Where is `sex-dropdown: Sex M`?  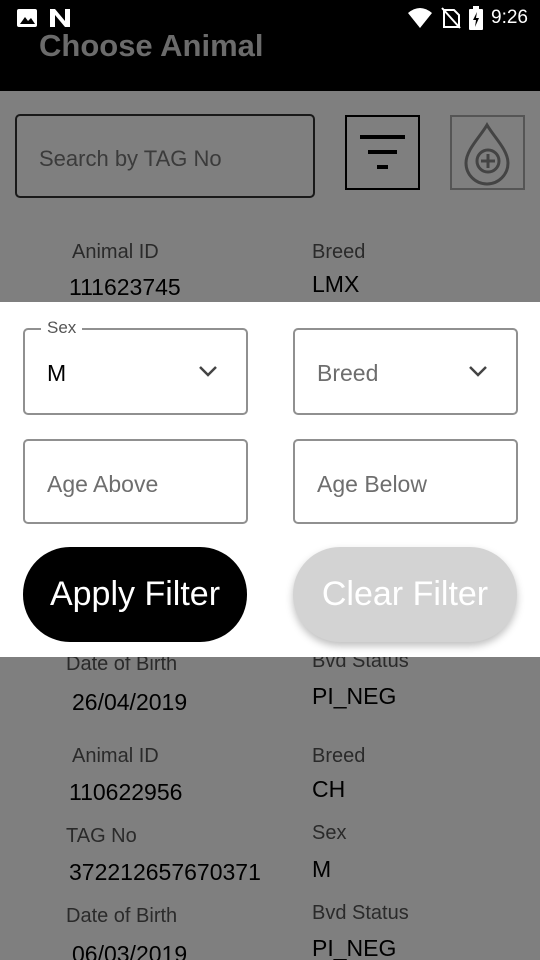 sex-dropdown: Sex M is located at coordinates (135, 366).